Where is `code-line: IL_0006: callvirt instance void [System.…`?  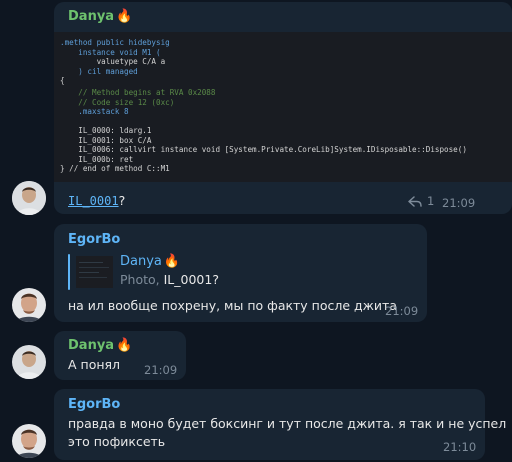 code-line: IL_0006: callvirt instance void [System.… is located at coordinates (263, 149).